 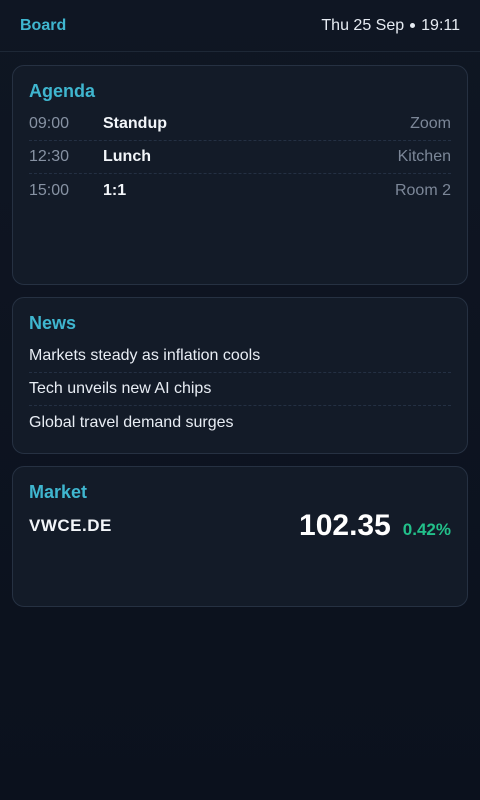 I want to click on agenda-item-time: 09:00, so click(x=49, y=123).